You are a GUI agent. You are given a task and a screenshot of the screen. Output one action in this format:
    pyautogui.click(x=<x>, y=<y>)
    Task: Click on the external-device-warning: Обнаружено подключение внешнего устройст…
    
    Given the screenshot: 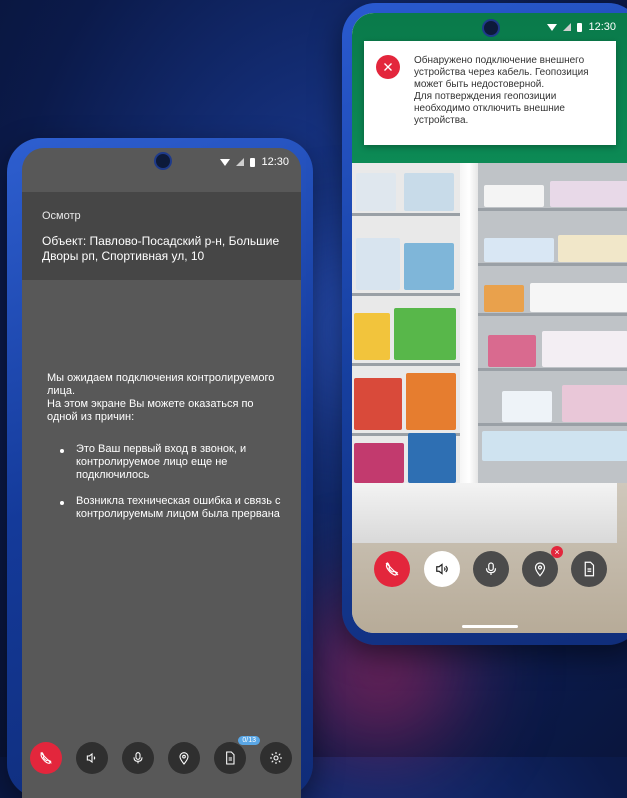 What is the action you would take?
    pyautogui.click(x=490, y=93)
    